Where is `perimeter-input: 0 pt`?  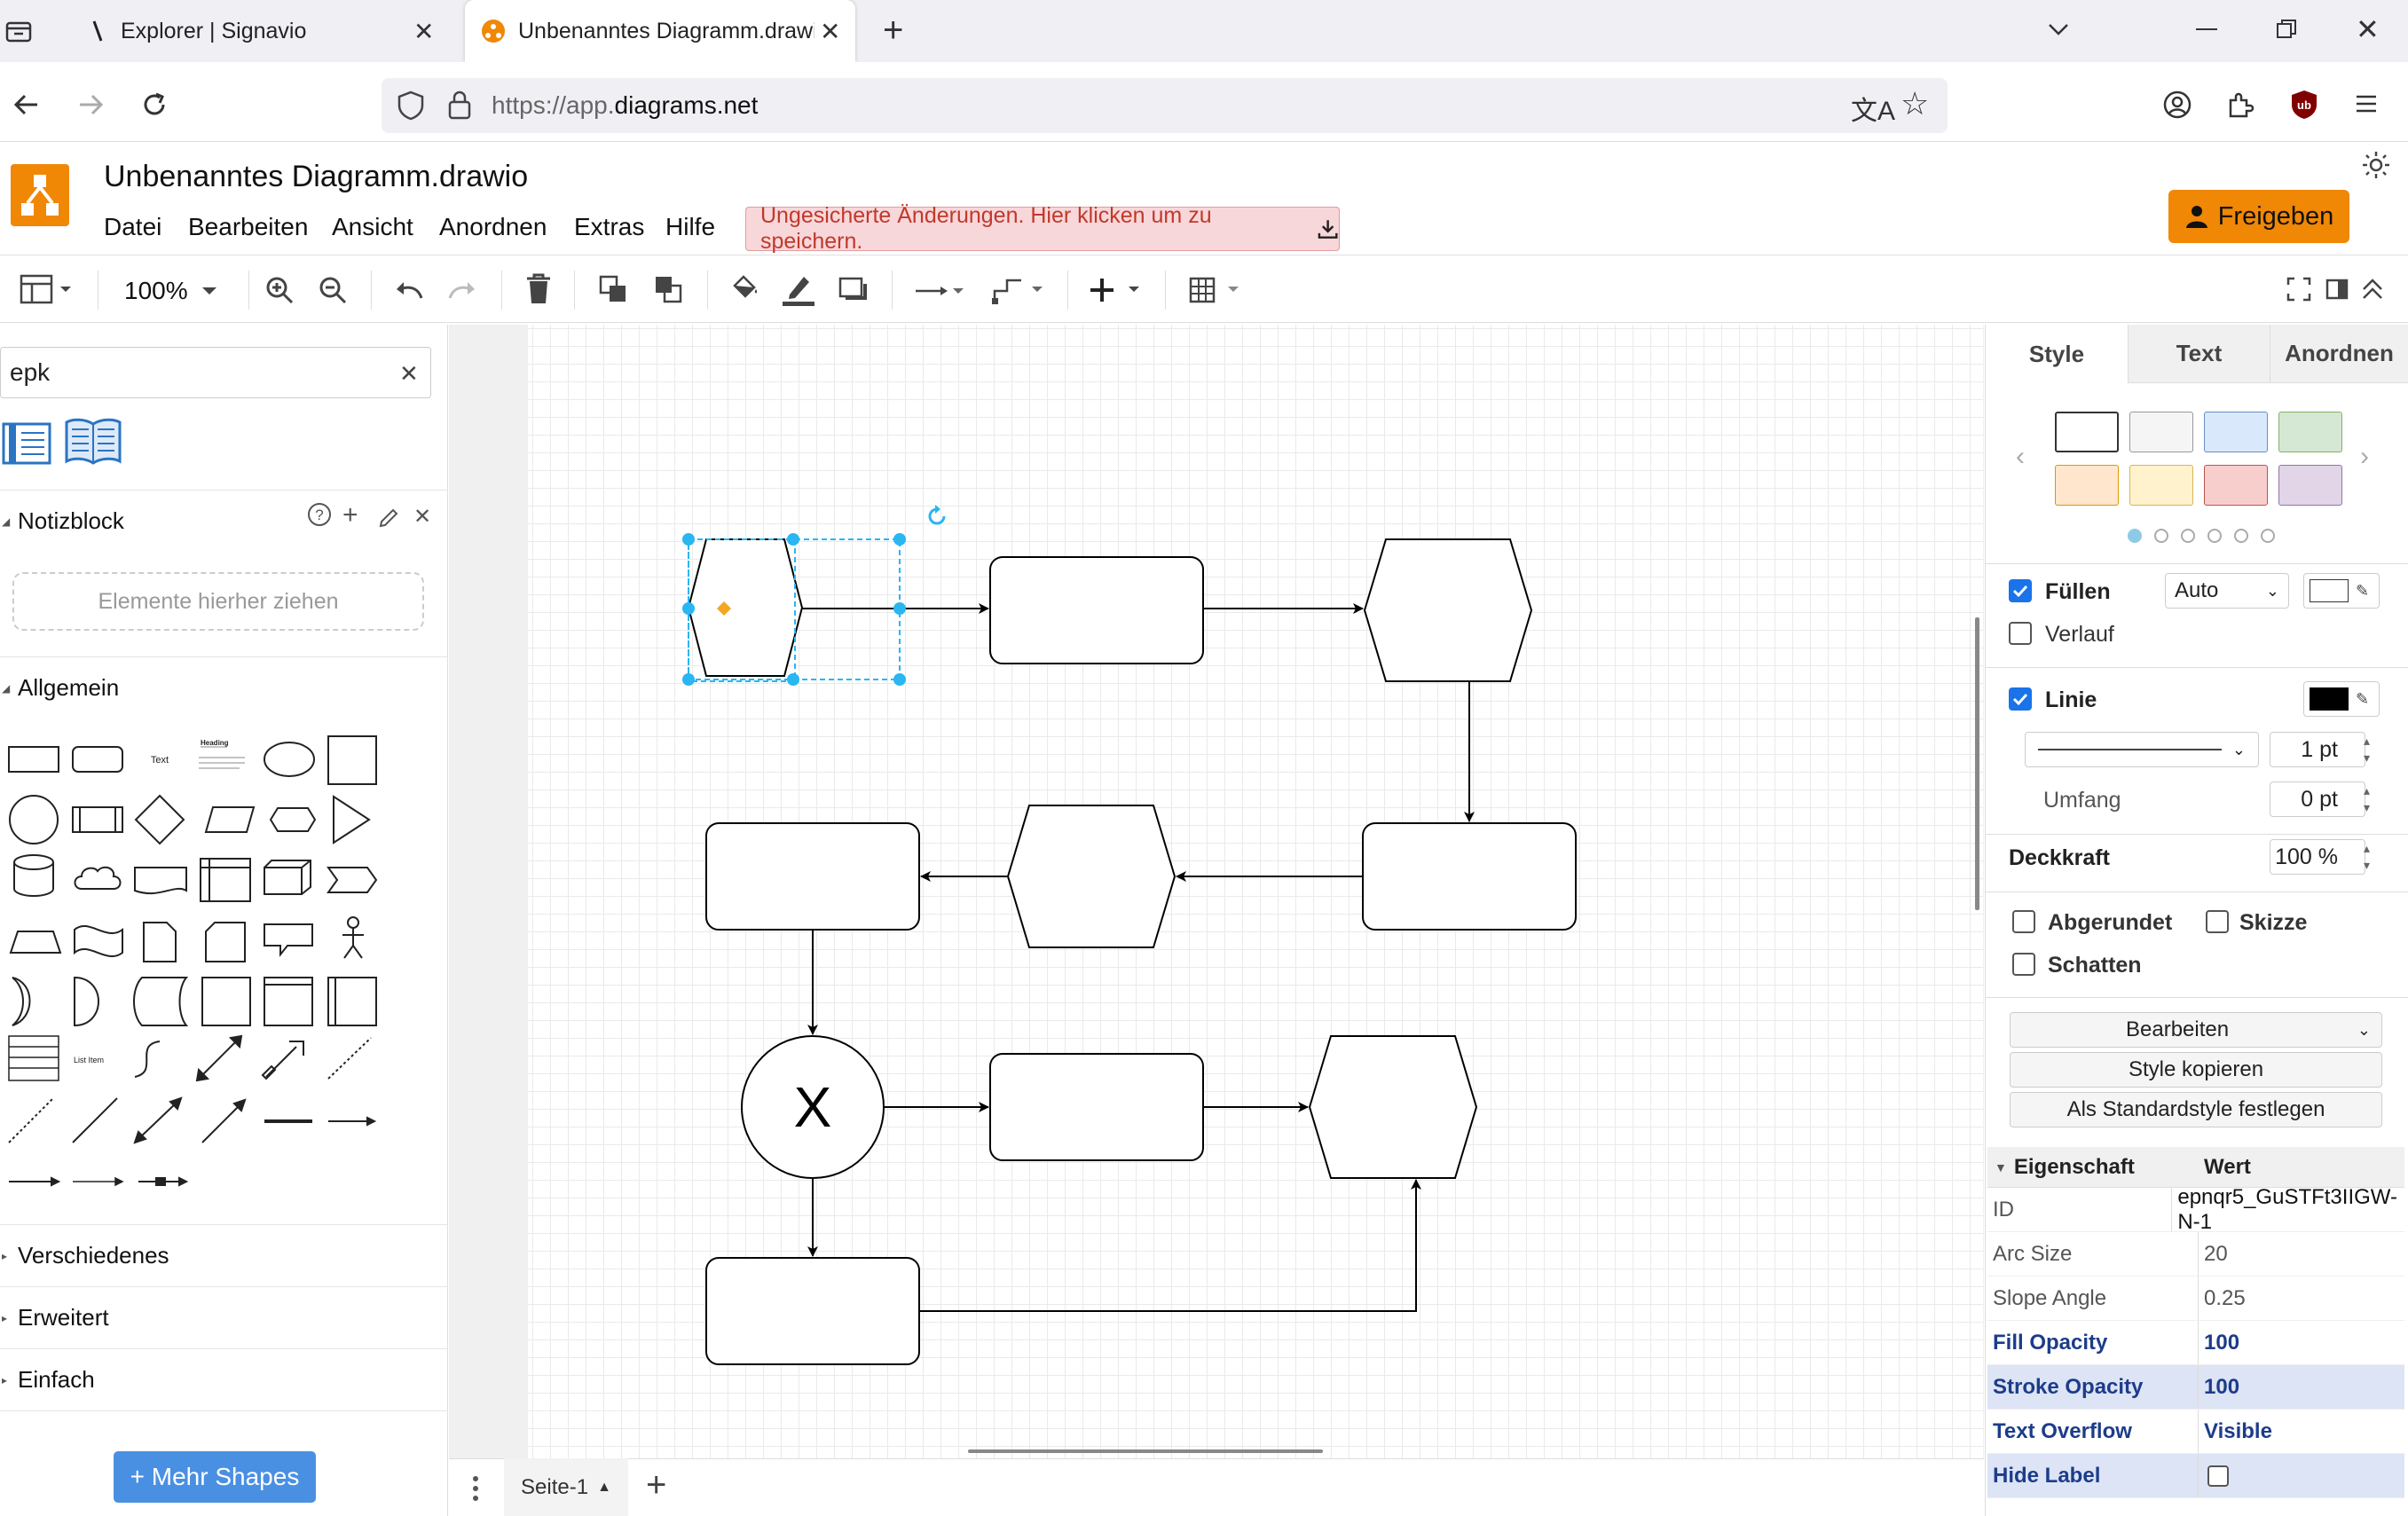
perimeter-input: 0 pt is located at coordinates (2317, 800).